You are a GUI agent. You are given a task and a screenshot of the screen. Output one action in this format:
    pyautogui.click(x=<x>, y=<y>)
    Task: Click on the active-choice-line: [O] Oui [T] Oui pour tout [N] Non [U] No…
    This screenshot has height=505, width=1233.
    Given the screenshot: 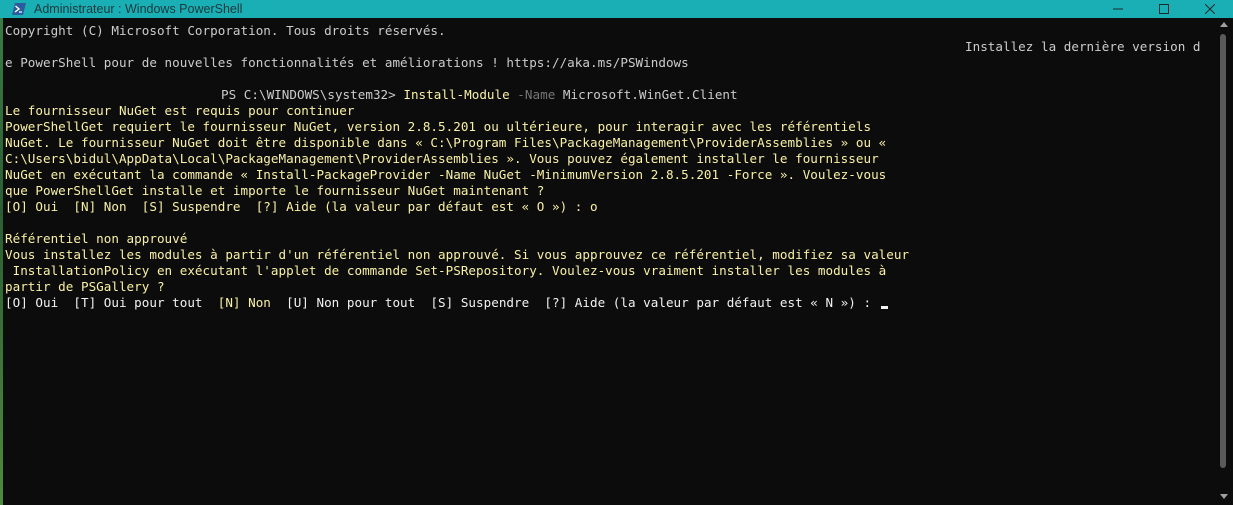 What is the action you would take?
    pyautogui.click(x=446, y=303)
    